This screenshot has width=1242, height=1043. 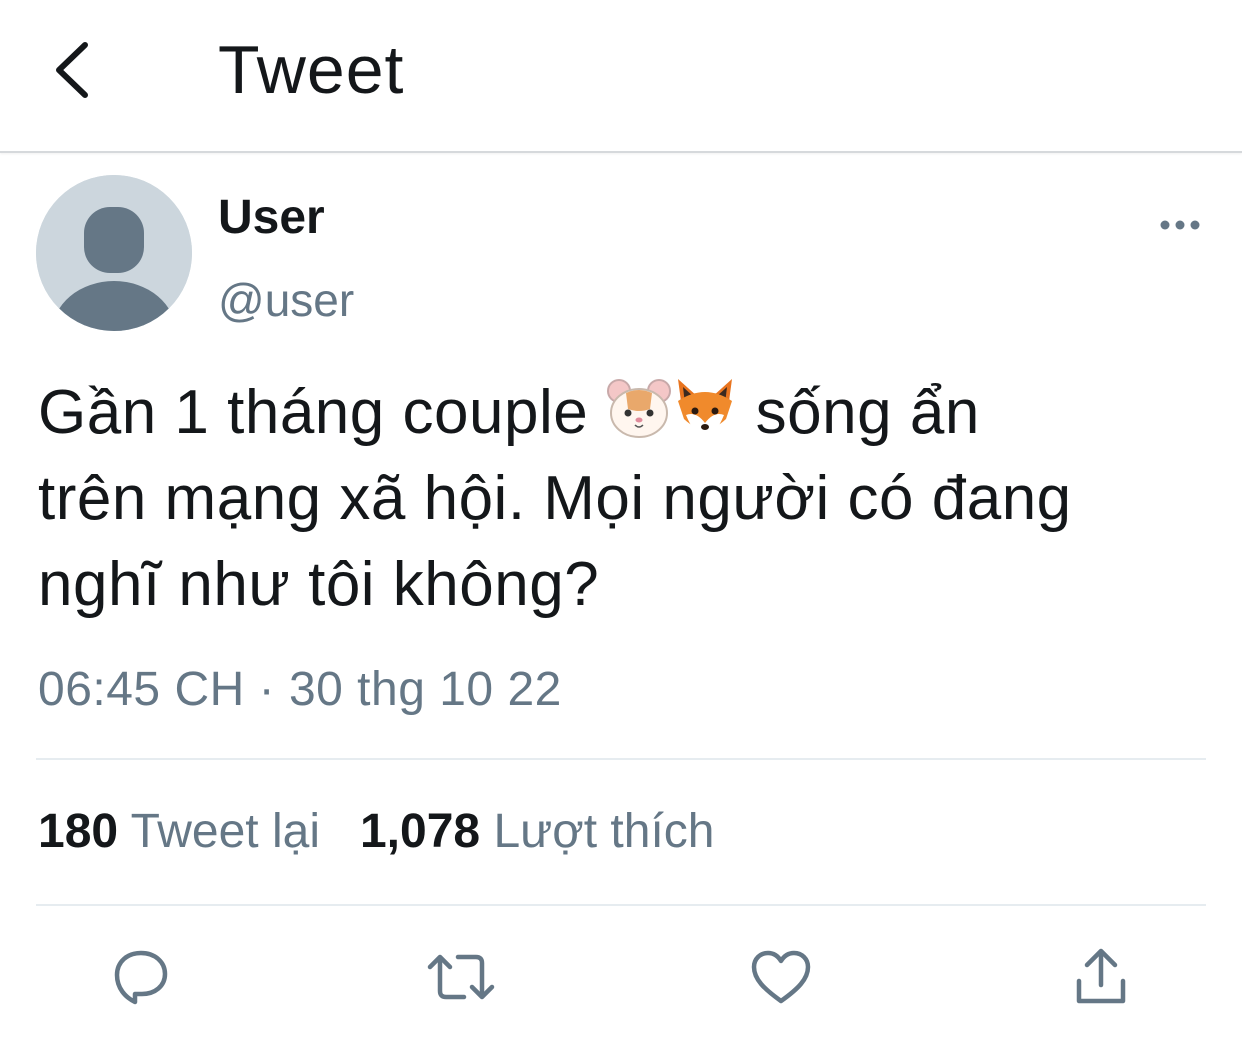 What do you see at coordinates (225, 831) in the screenshot?
I see `retweets-label: Tweet lại` at bounding box center [225, 831].